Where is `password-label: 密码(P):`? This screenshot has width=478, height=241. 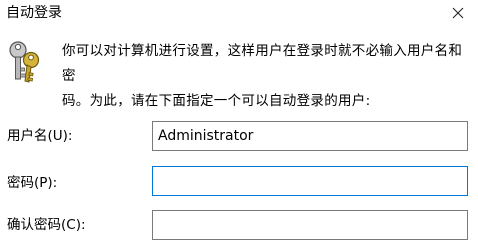
password-label: 密码(P): is located at coordinates (32, 183).